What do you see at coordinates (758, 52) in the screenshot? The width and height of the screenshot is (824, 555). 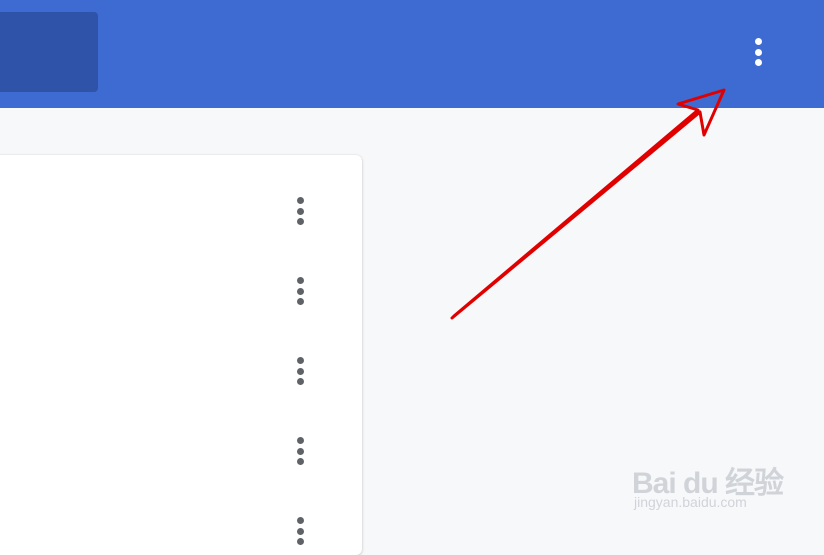 I see `more-options-button` at bounding box center [758, 52].